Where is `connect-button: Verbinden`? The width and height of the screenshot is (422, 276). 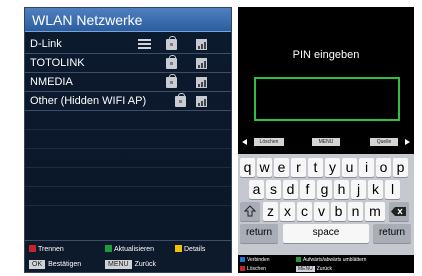
connect-button: Verbinden is located at coordinates (255, 260).